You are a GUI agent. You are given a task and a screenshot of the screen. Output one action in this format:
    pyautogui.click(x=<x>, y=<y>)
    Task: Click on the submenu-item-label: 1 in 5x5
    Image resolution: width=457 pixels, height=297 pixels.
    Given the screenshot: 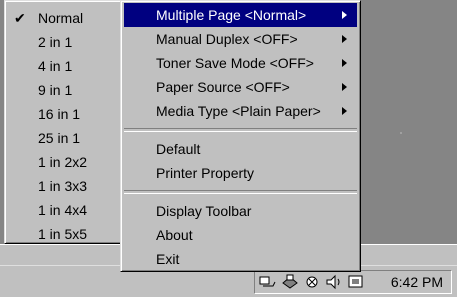 What is the action you would take?
    pyautogui.click(x=63, y=234)
    